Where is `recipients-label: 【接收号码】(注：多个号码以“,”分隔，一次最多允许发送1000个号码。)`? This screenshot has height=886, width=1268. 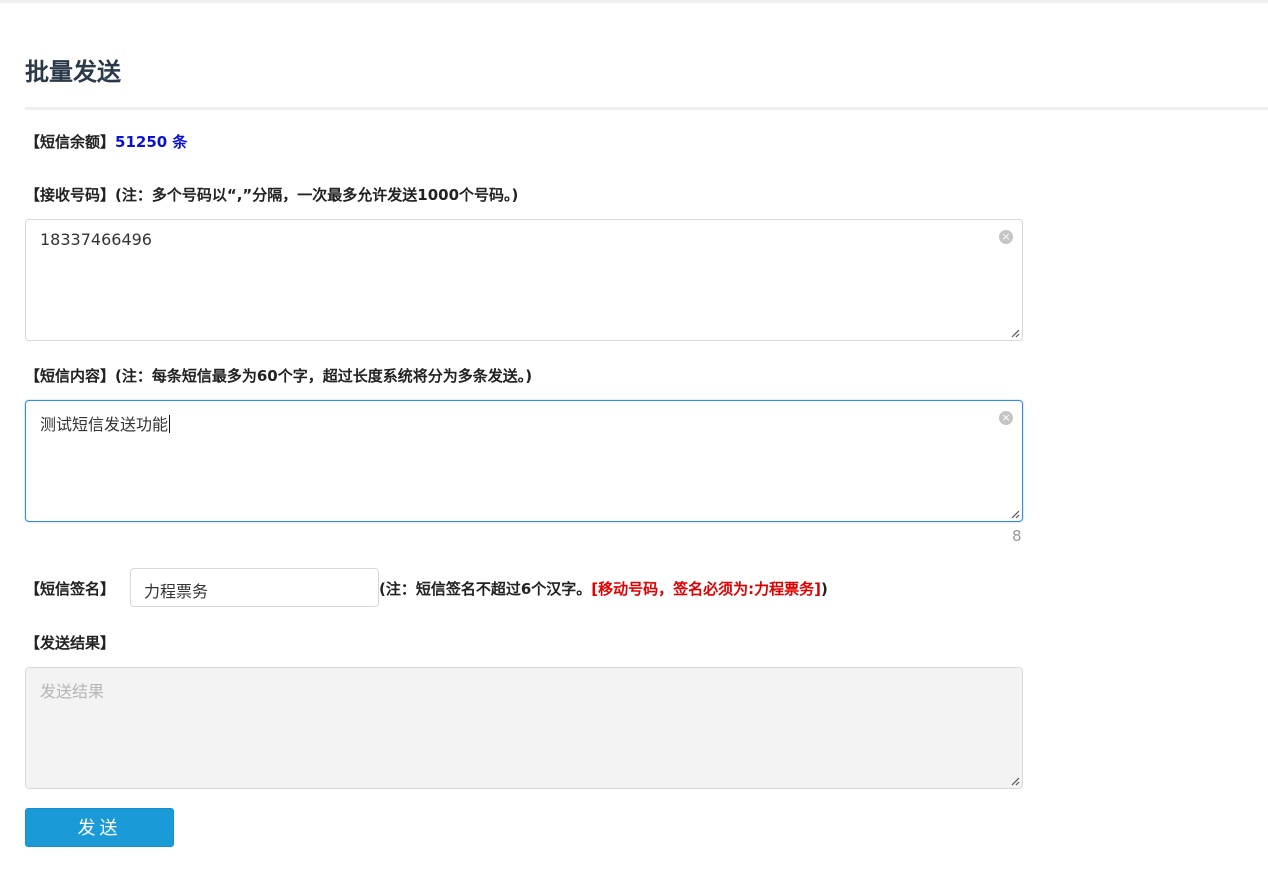 recipients-label: 【接收号码】(注：多个号码以“,”分隔，一次最多允许发送1000个号码。) is located at coordinates (272, 195).